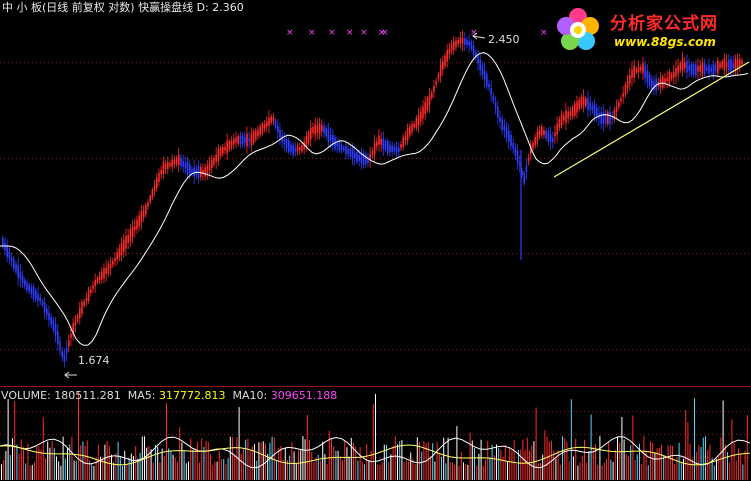  Describe the element at coordinates (94, 360) in the screenshot. I see `low-price-label: 1.674` at that location.